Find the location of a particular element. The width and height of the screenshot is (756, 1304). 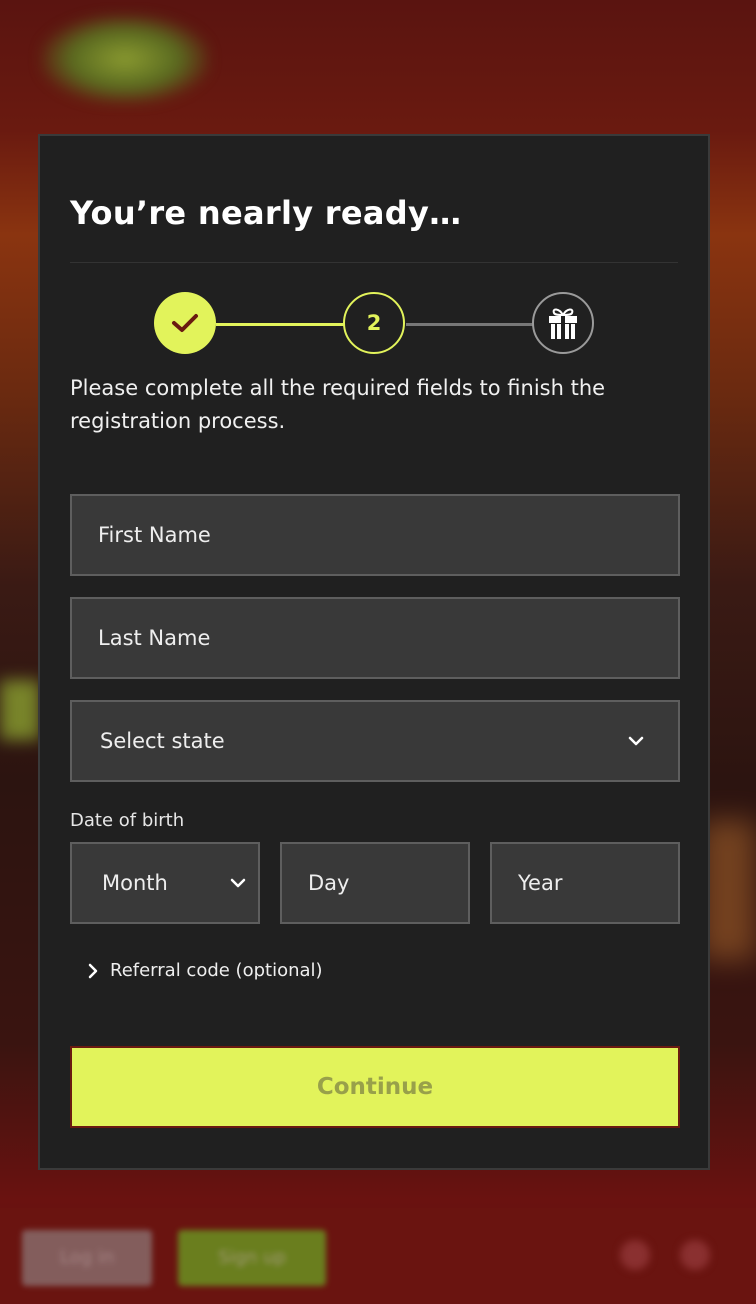

dob-day-field-wrapper is located at coordinates (375, 883).